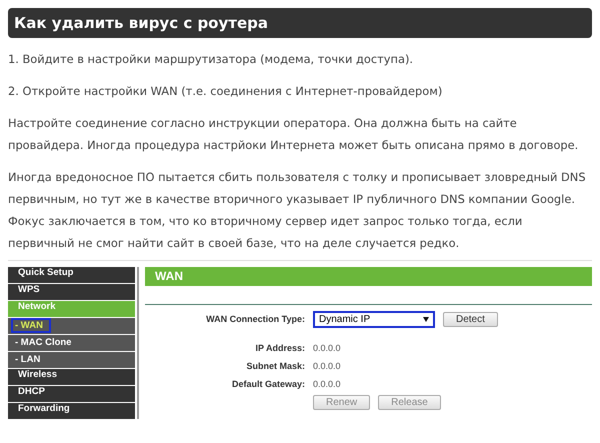 This screenshot has width=600, height=443. Describe the element at coordinates (267, 384) in the screenshot. I see `field-label: Default Gateway:` at that location.